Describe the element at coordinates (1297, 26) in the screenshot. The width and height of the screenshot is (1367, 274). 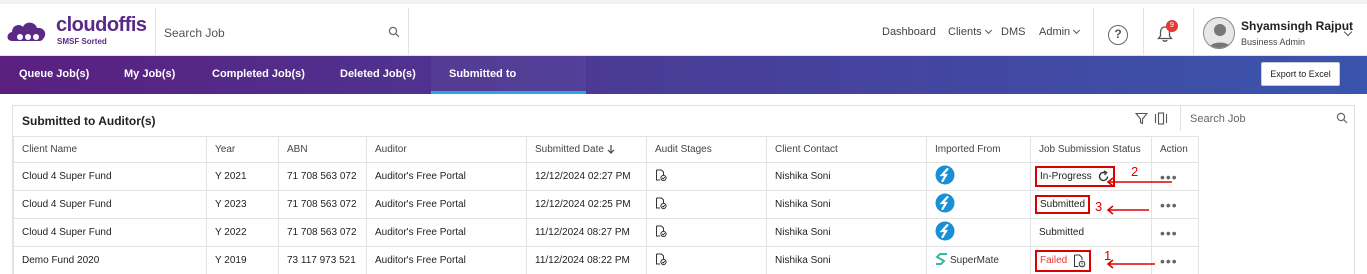
I see `user-name: Shyamsingh Rajput` at that location.